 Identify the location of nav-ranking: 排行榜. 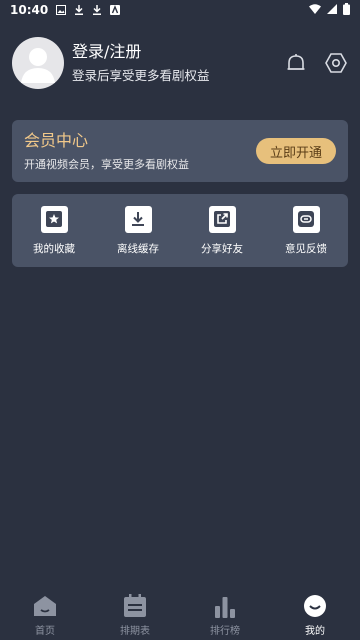
(225, 615).